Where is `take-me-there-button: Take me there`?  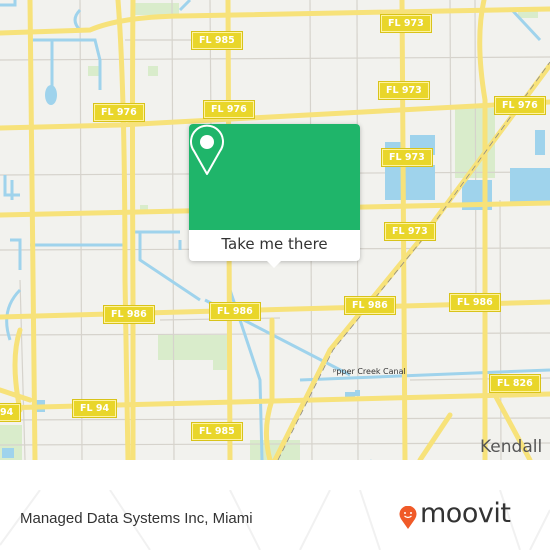 take-me-there-button: Take me there is located at coordinates (274, 245).